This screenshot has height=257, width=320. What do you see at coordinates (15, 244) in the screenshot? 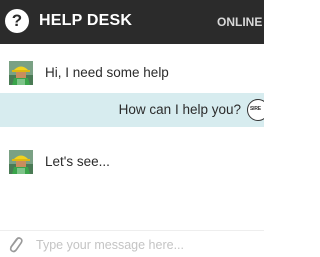
I see `paperclip-icon` at bounding box center [15, 244].